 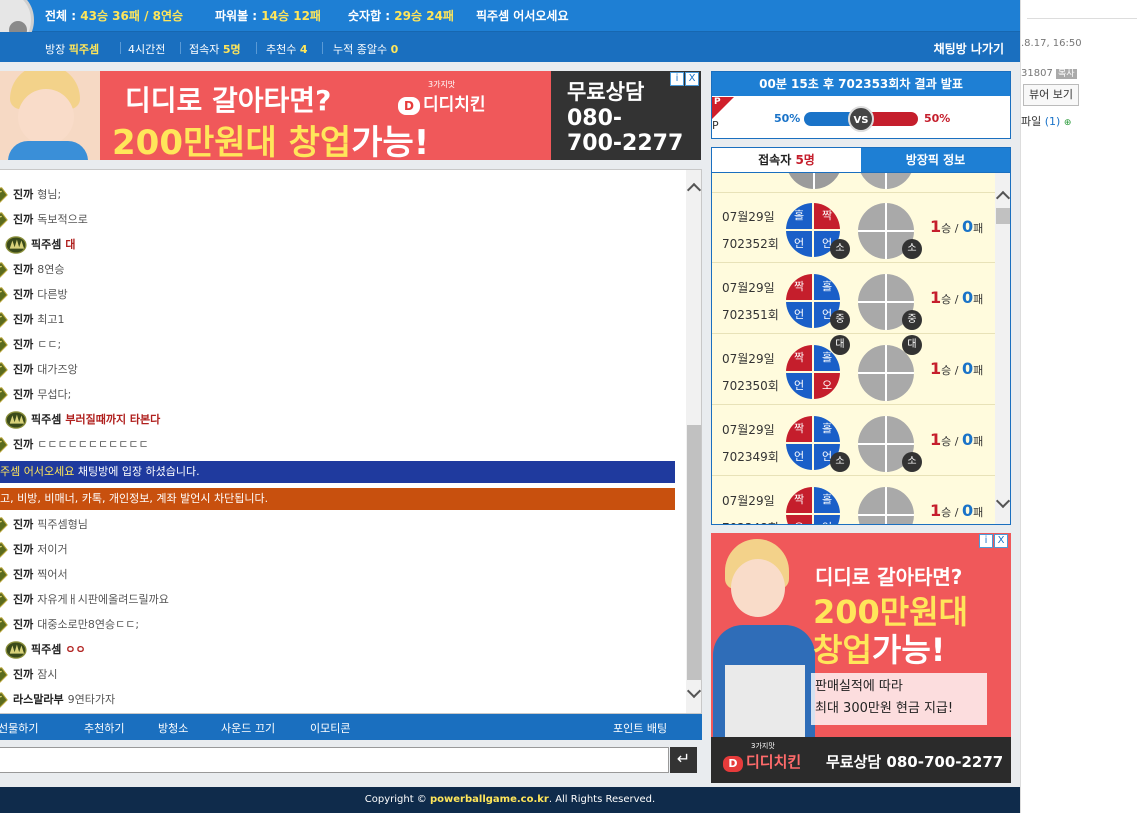 I want to click on chat-message: 진까 대중소로만8연승ㄷㄷ;, so click(x=343, y=624).